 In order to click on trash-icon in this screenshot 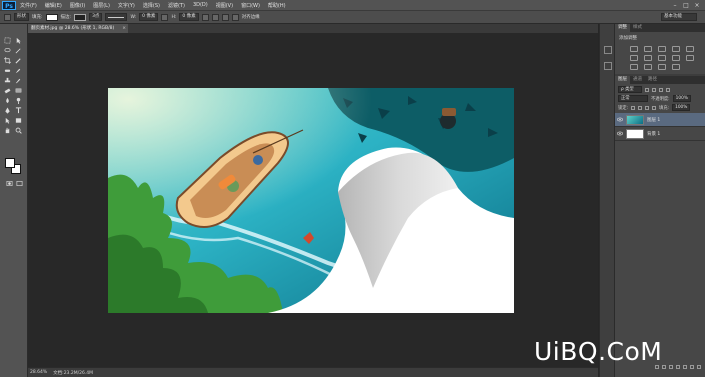, I will do `click(699, 367)`.